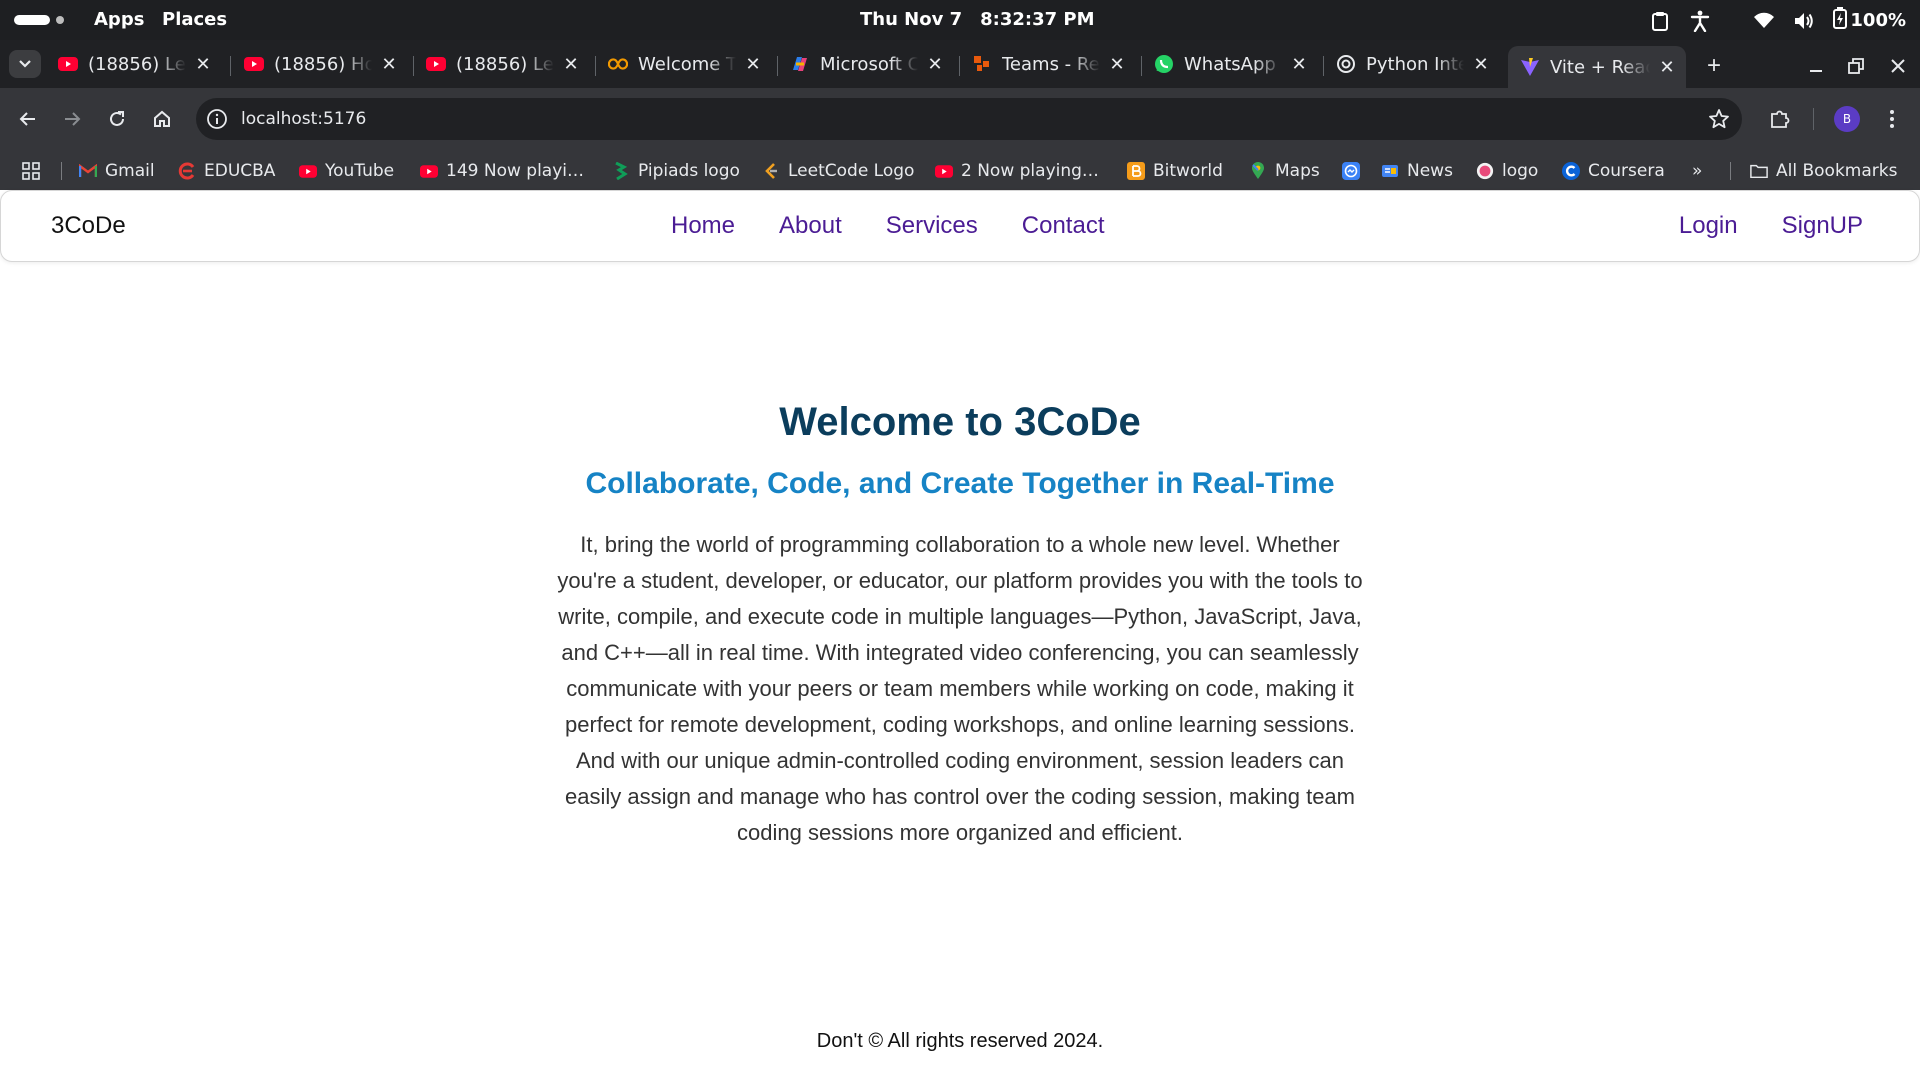  What do you see at coordinates (187, 171) in the screenshot?
I see `educba-icon` at bounding box center [187, 171].